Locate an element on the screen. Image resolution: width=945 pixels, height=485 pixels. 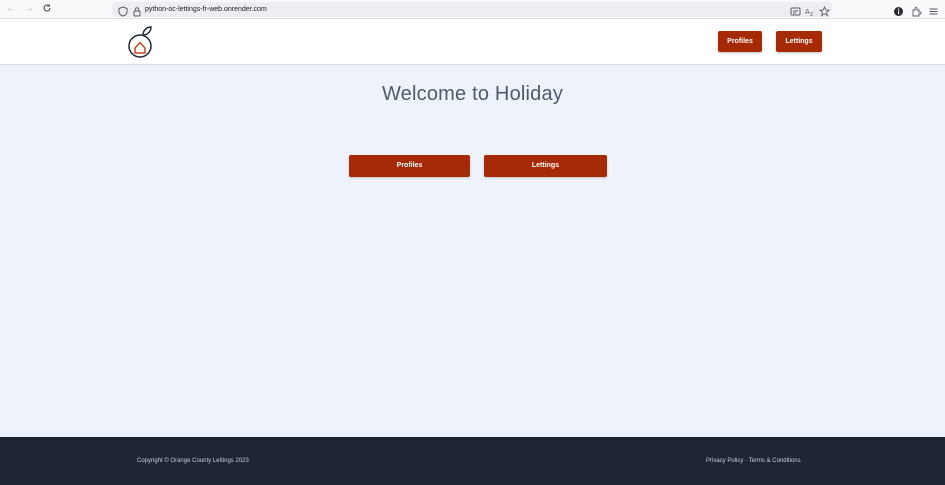
copyright-text: Copyright © Orange County Lettings 2023 is located at coordinates (193, 461).